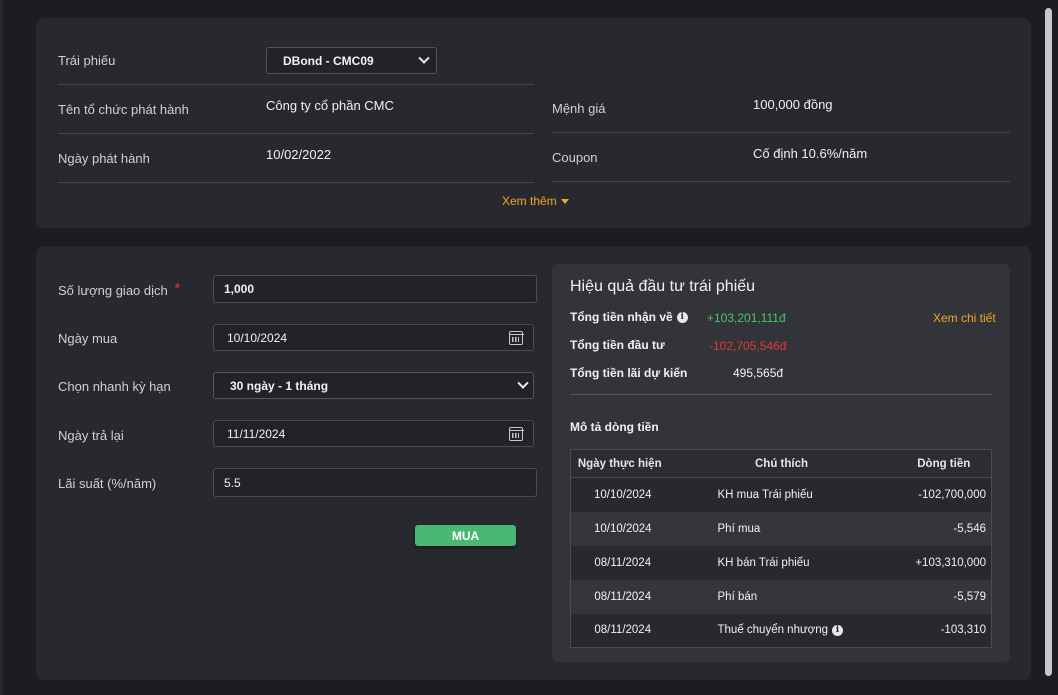 Image resolution: width=1058 pixels, height=695 pixels. Describe the element at coordinates (575, 157) in the screenshot. I see `coupon-label: Coupon` at that location.